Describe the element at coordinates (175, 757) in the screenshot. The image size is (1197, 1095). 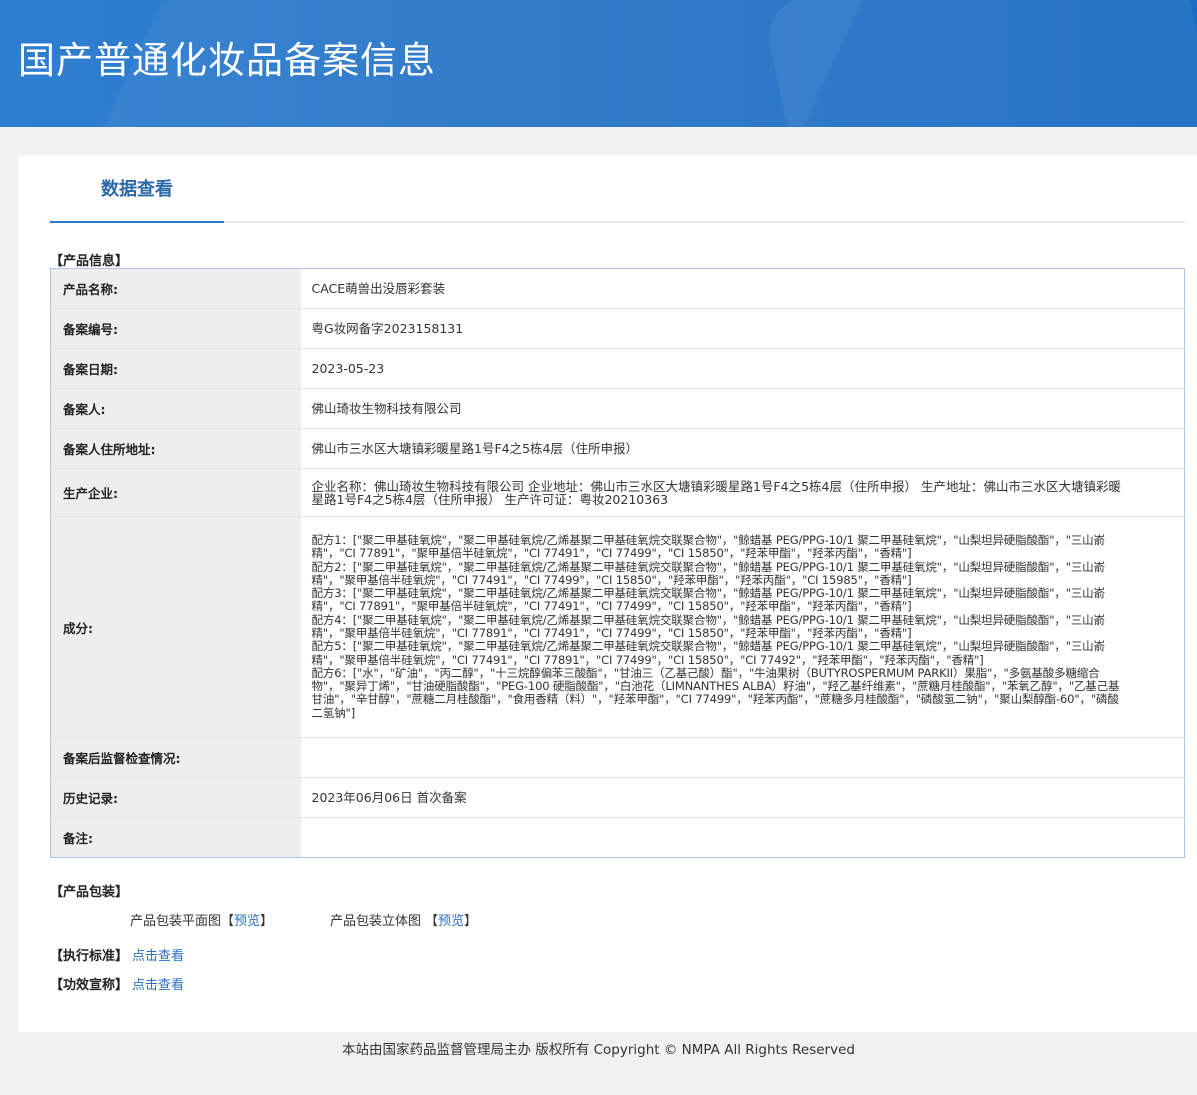
I see `row-key: 备案后监督检查情况:` at that location.